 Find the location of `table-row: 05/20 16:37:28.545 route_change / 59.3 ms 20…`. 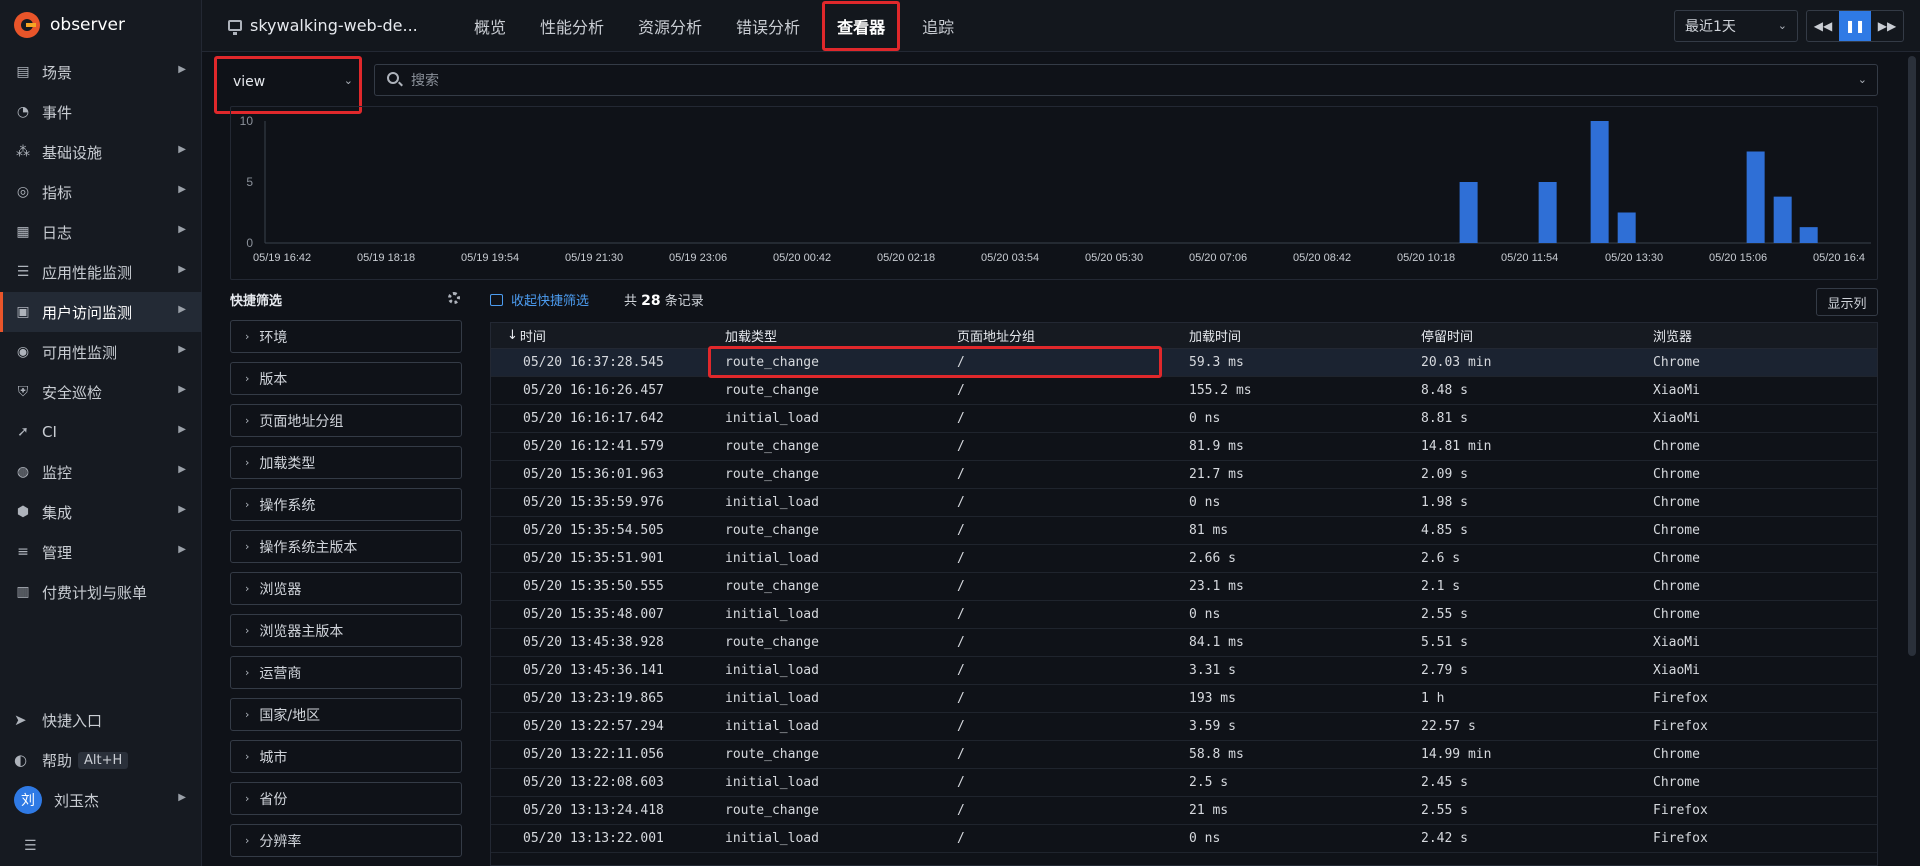

table-row: 05/20 16:37:28.545 route_change / 59.3 ms 20… is located at coordinates (1184, 363).